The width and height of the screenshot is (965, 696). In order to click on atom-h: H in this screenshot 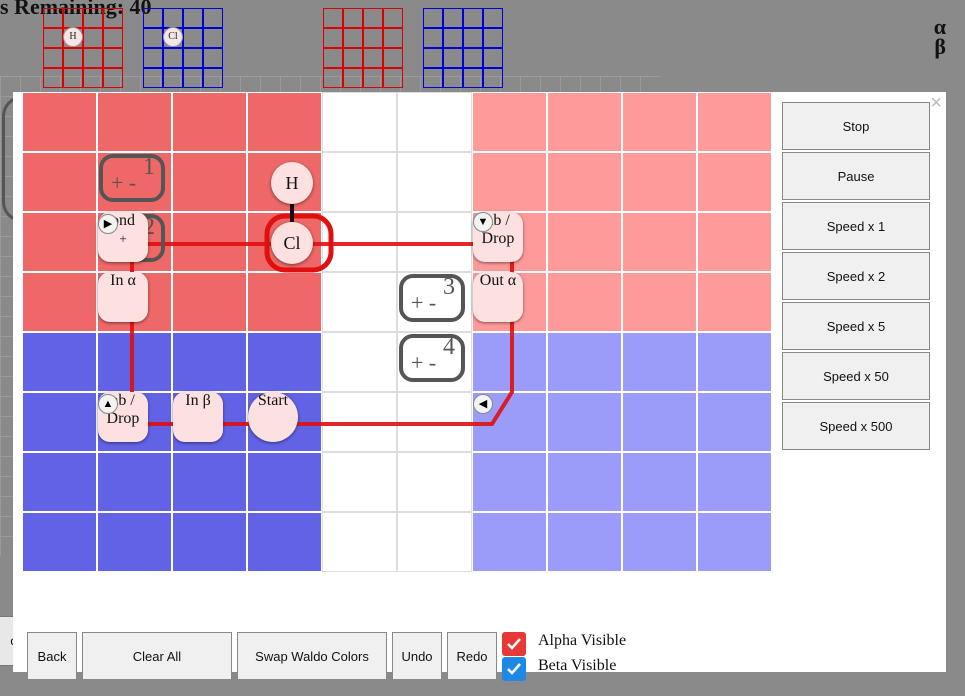, I will do `click(292, 183)`.